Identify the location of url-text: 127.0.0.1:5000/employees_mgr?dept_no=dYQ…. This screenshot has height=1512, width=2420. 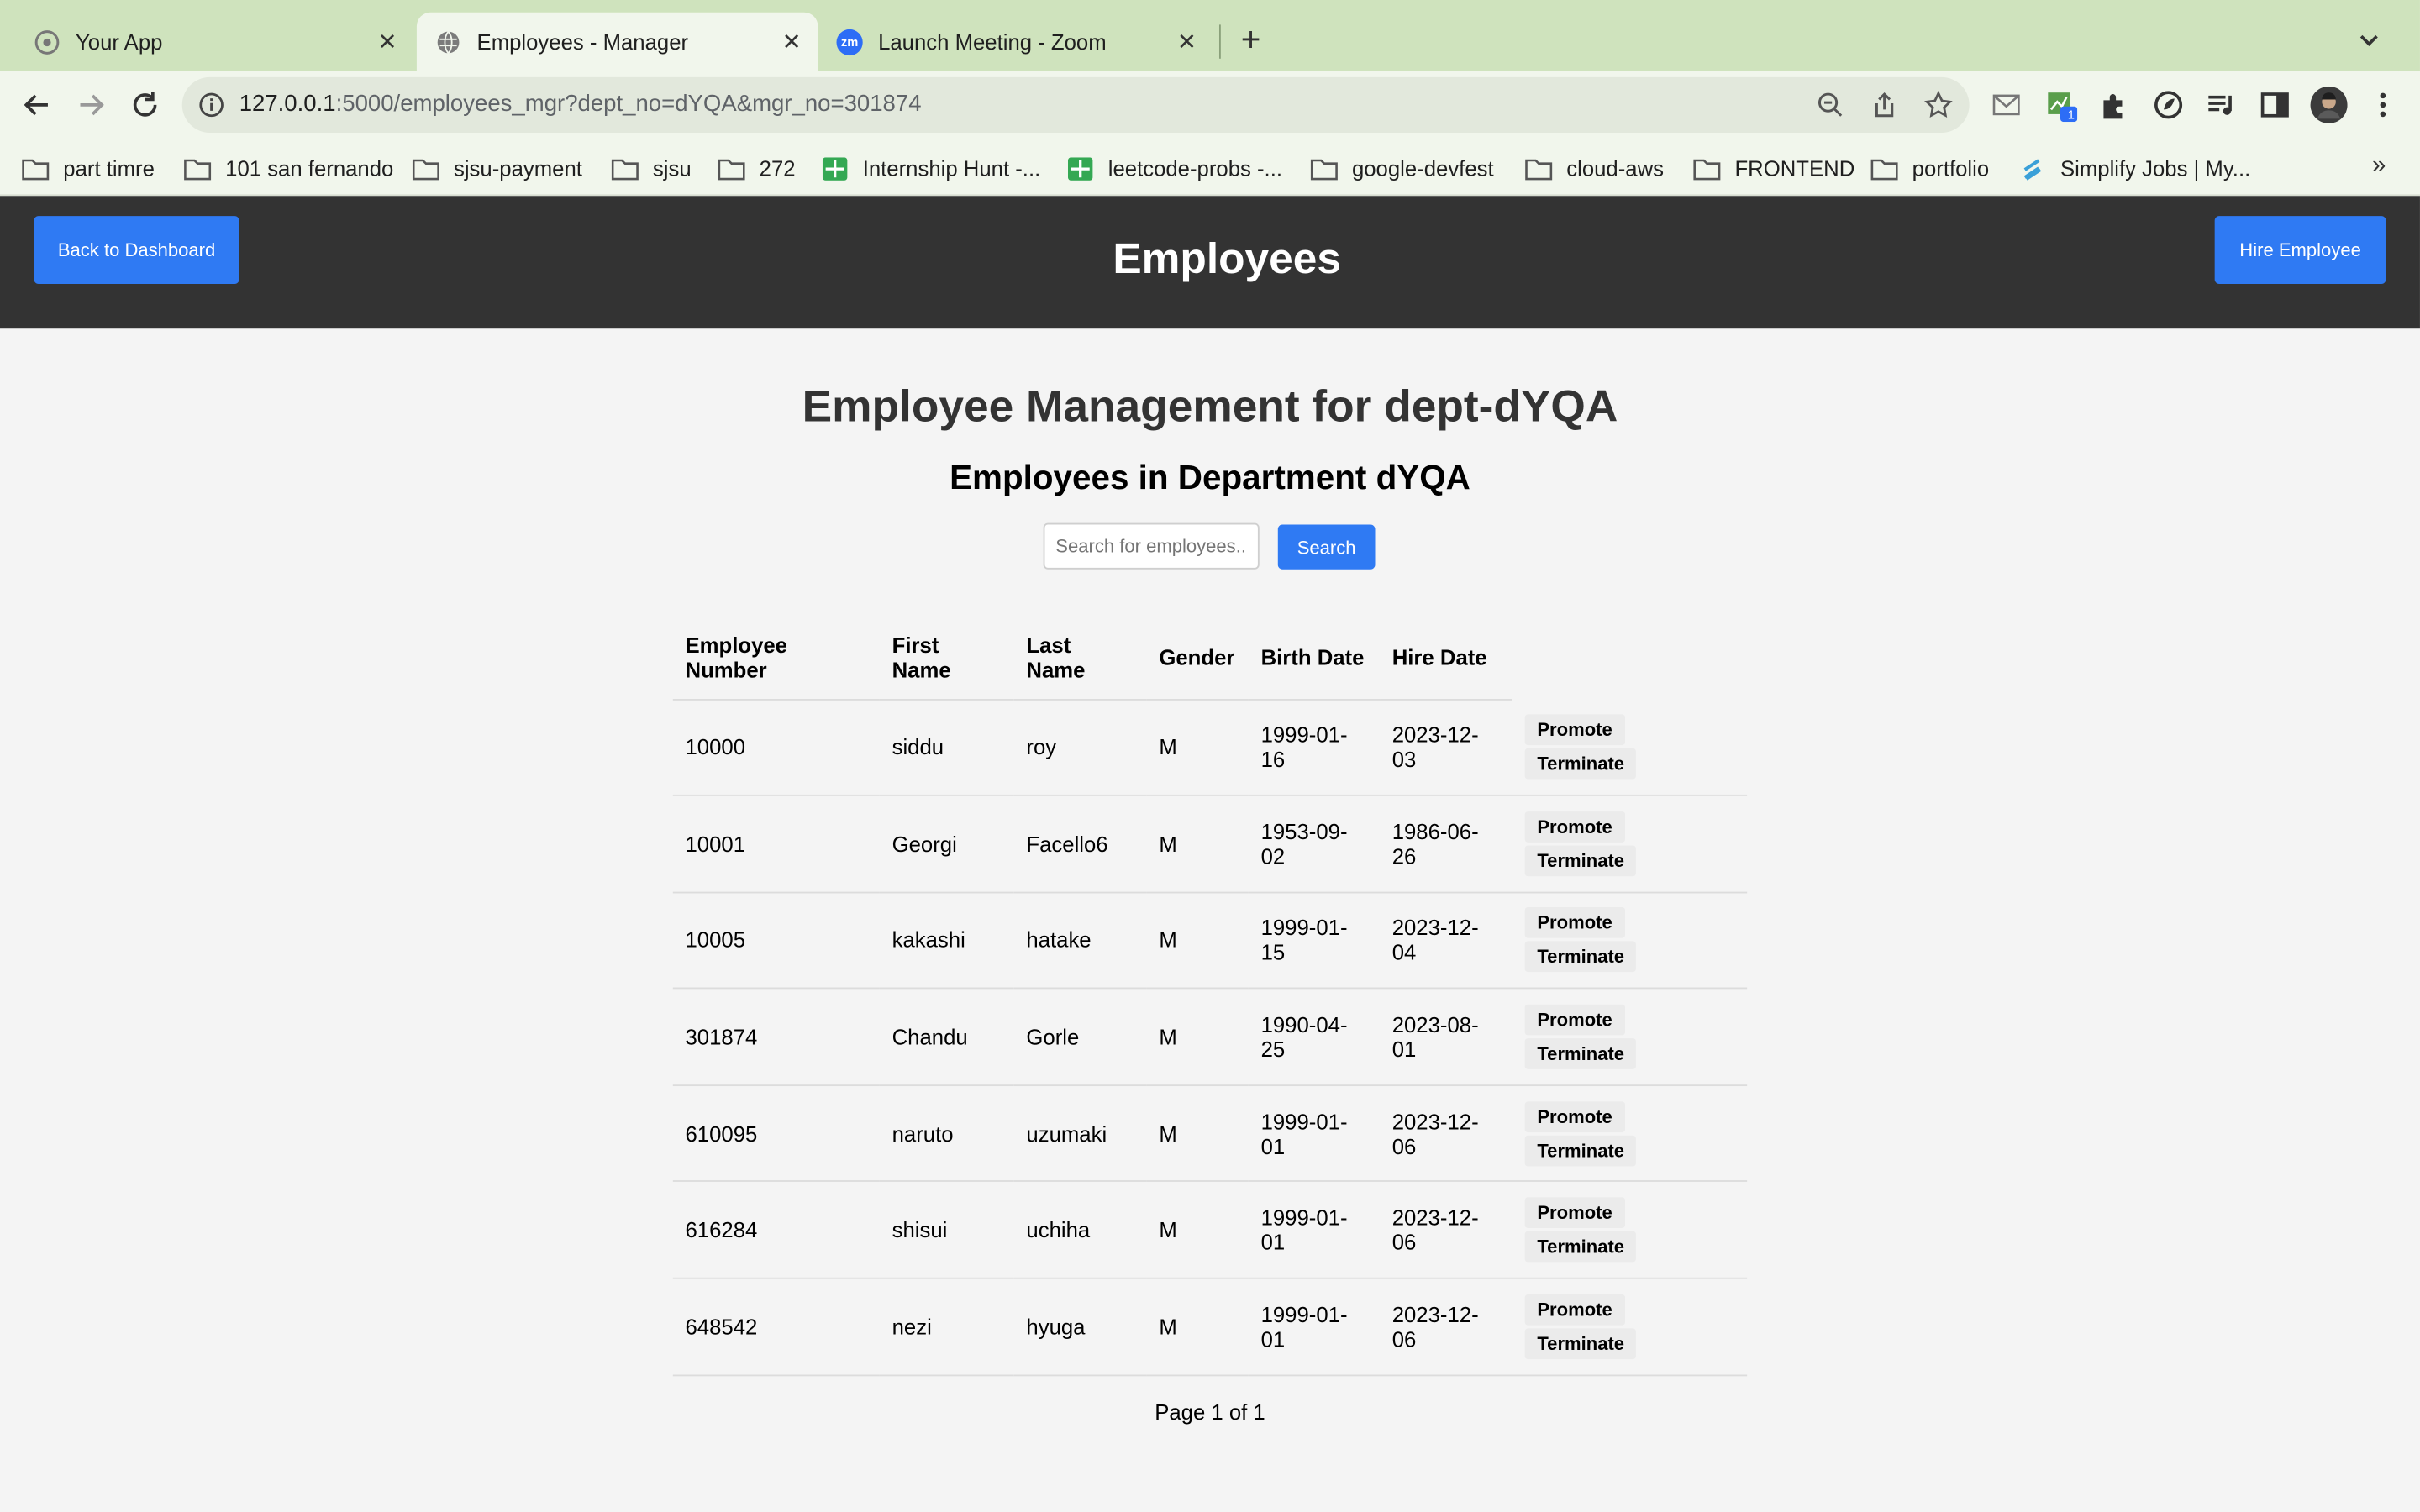
(581, 104).